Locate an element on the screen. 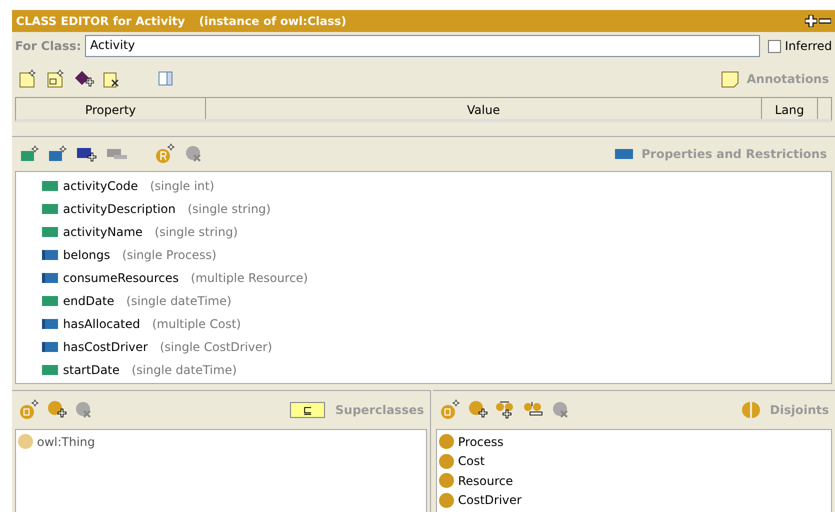  property-name: hasAllocated is located at coordinates (101, 323).